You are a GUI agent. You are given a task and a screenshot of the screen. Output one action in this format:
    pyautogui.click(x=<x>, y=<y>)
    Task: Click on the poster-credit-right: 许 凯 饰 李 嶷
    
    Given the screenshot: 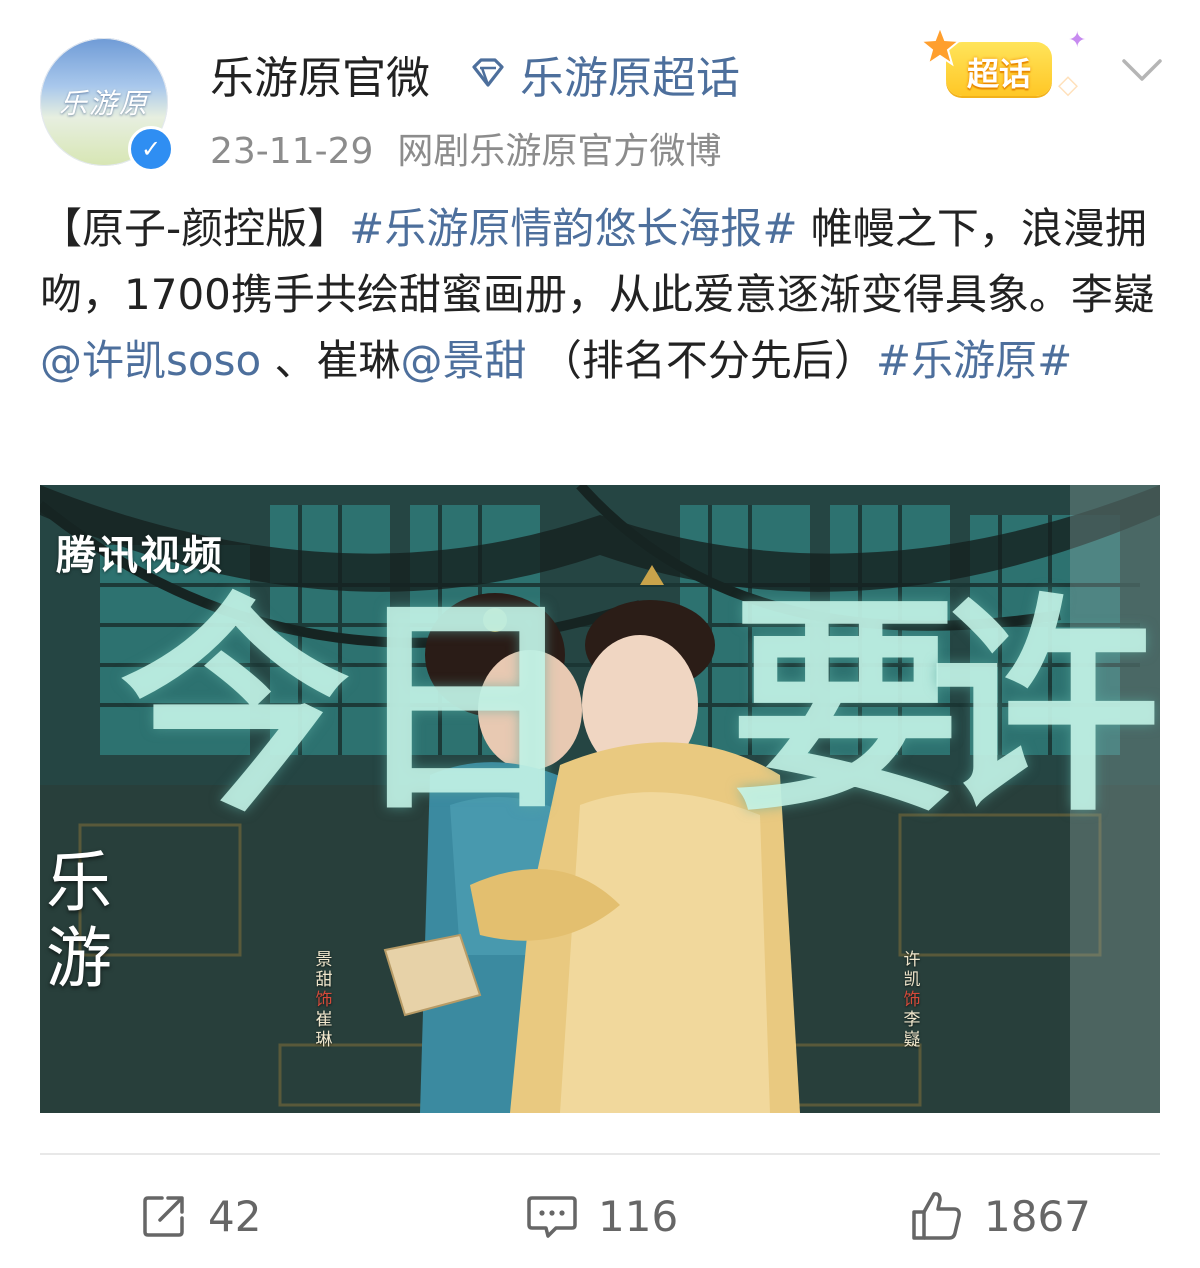 What is the action you would take?
    pyautogui.click(x=912, y=1000)
    